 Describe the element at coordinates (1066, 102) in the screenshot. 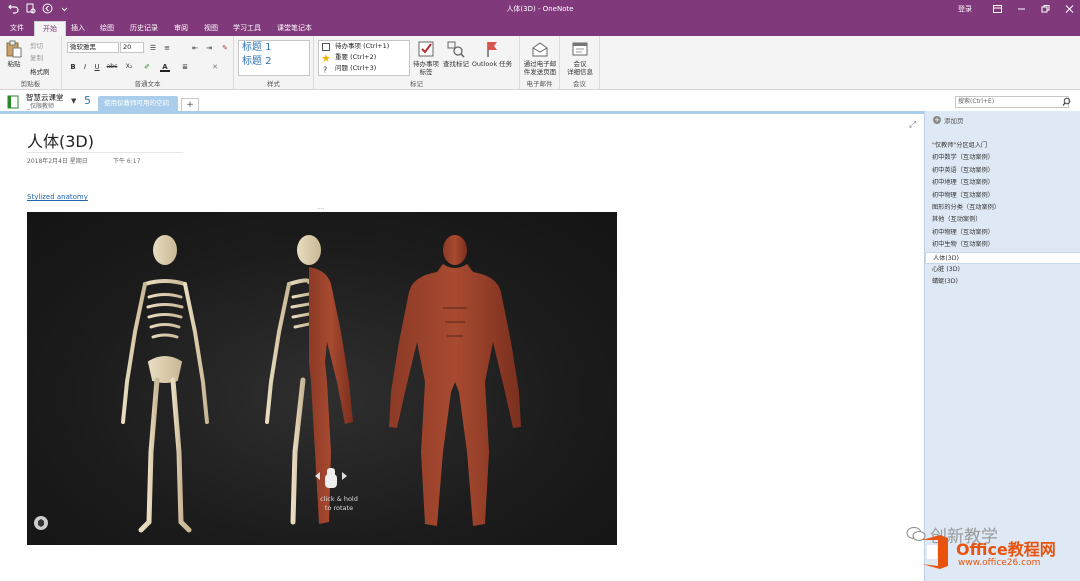

I see `search-icon` at that location.